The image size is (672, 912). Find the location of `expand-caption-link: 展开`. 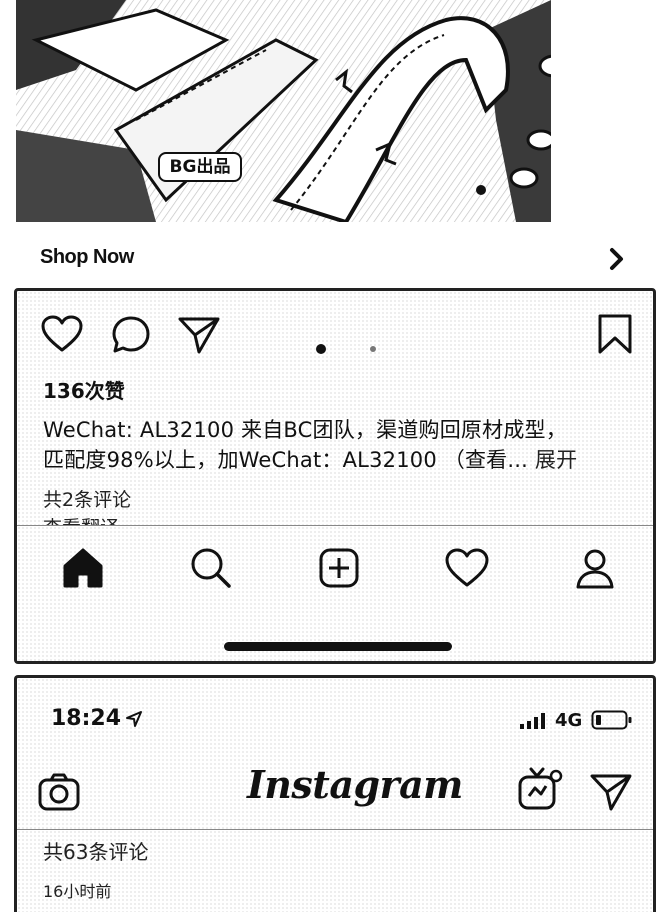

expand-caption-link: 展开 is located at coordinates (556, 460).